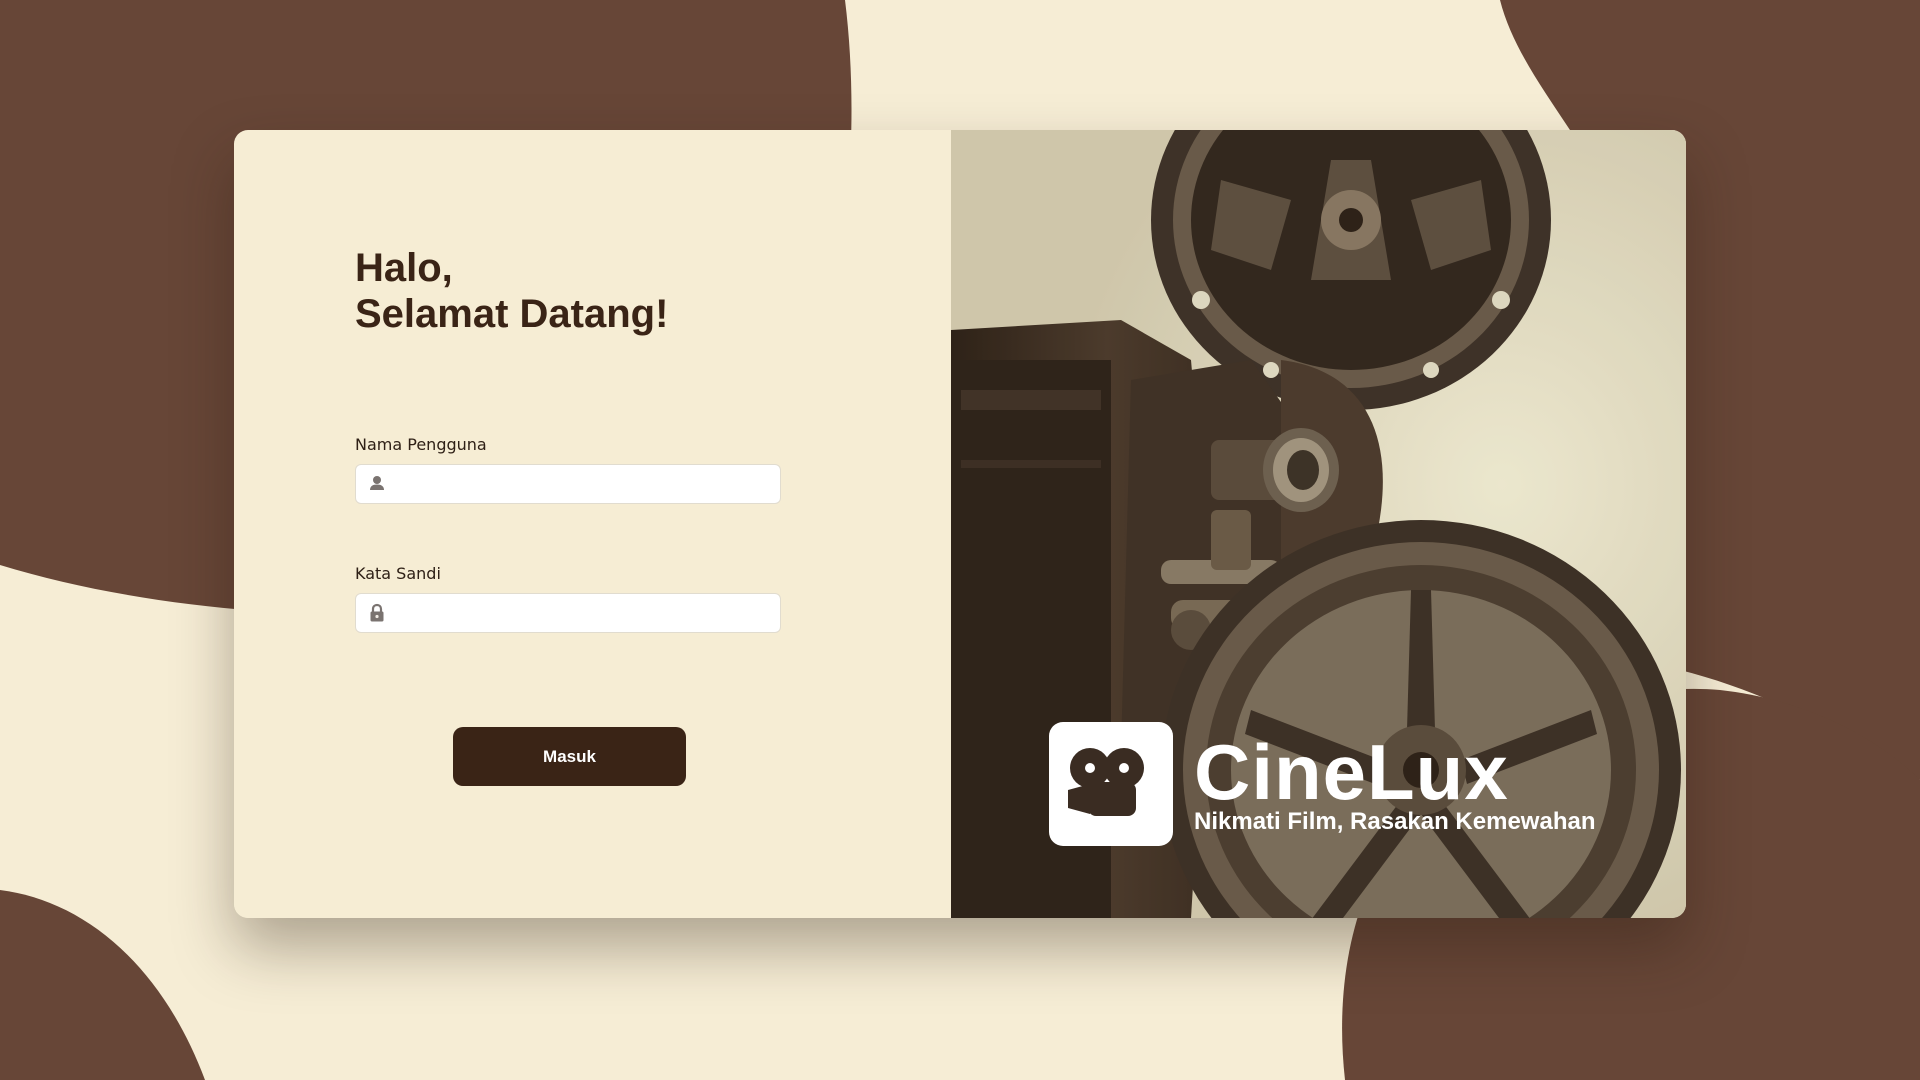 The height and width of the screenshot is (1080, 1920). I want to click on brand-block: CineLux Nikmati Film, Rasakan Kemewahan, so click(1322, 784).